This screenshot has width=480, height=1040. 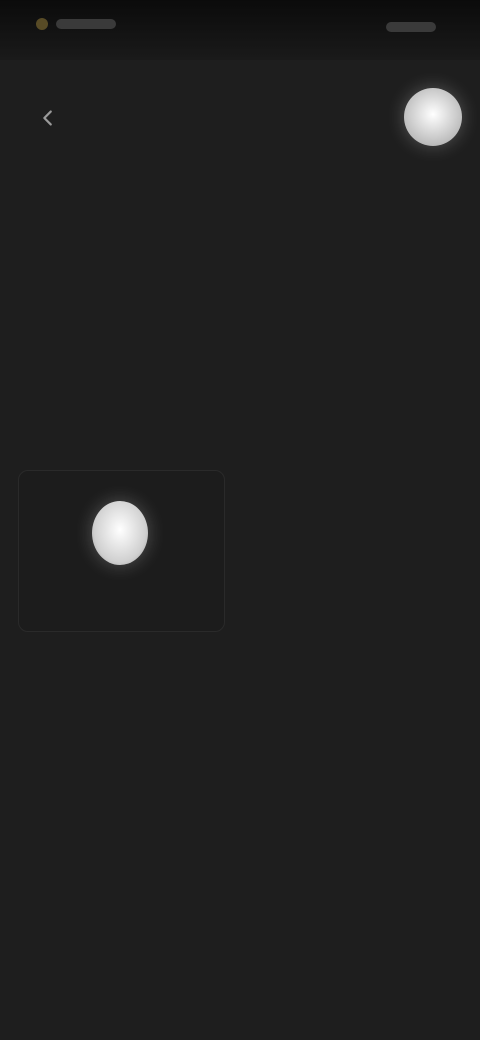 I want to click on status-indicators, so click(x=411, y=27).